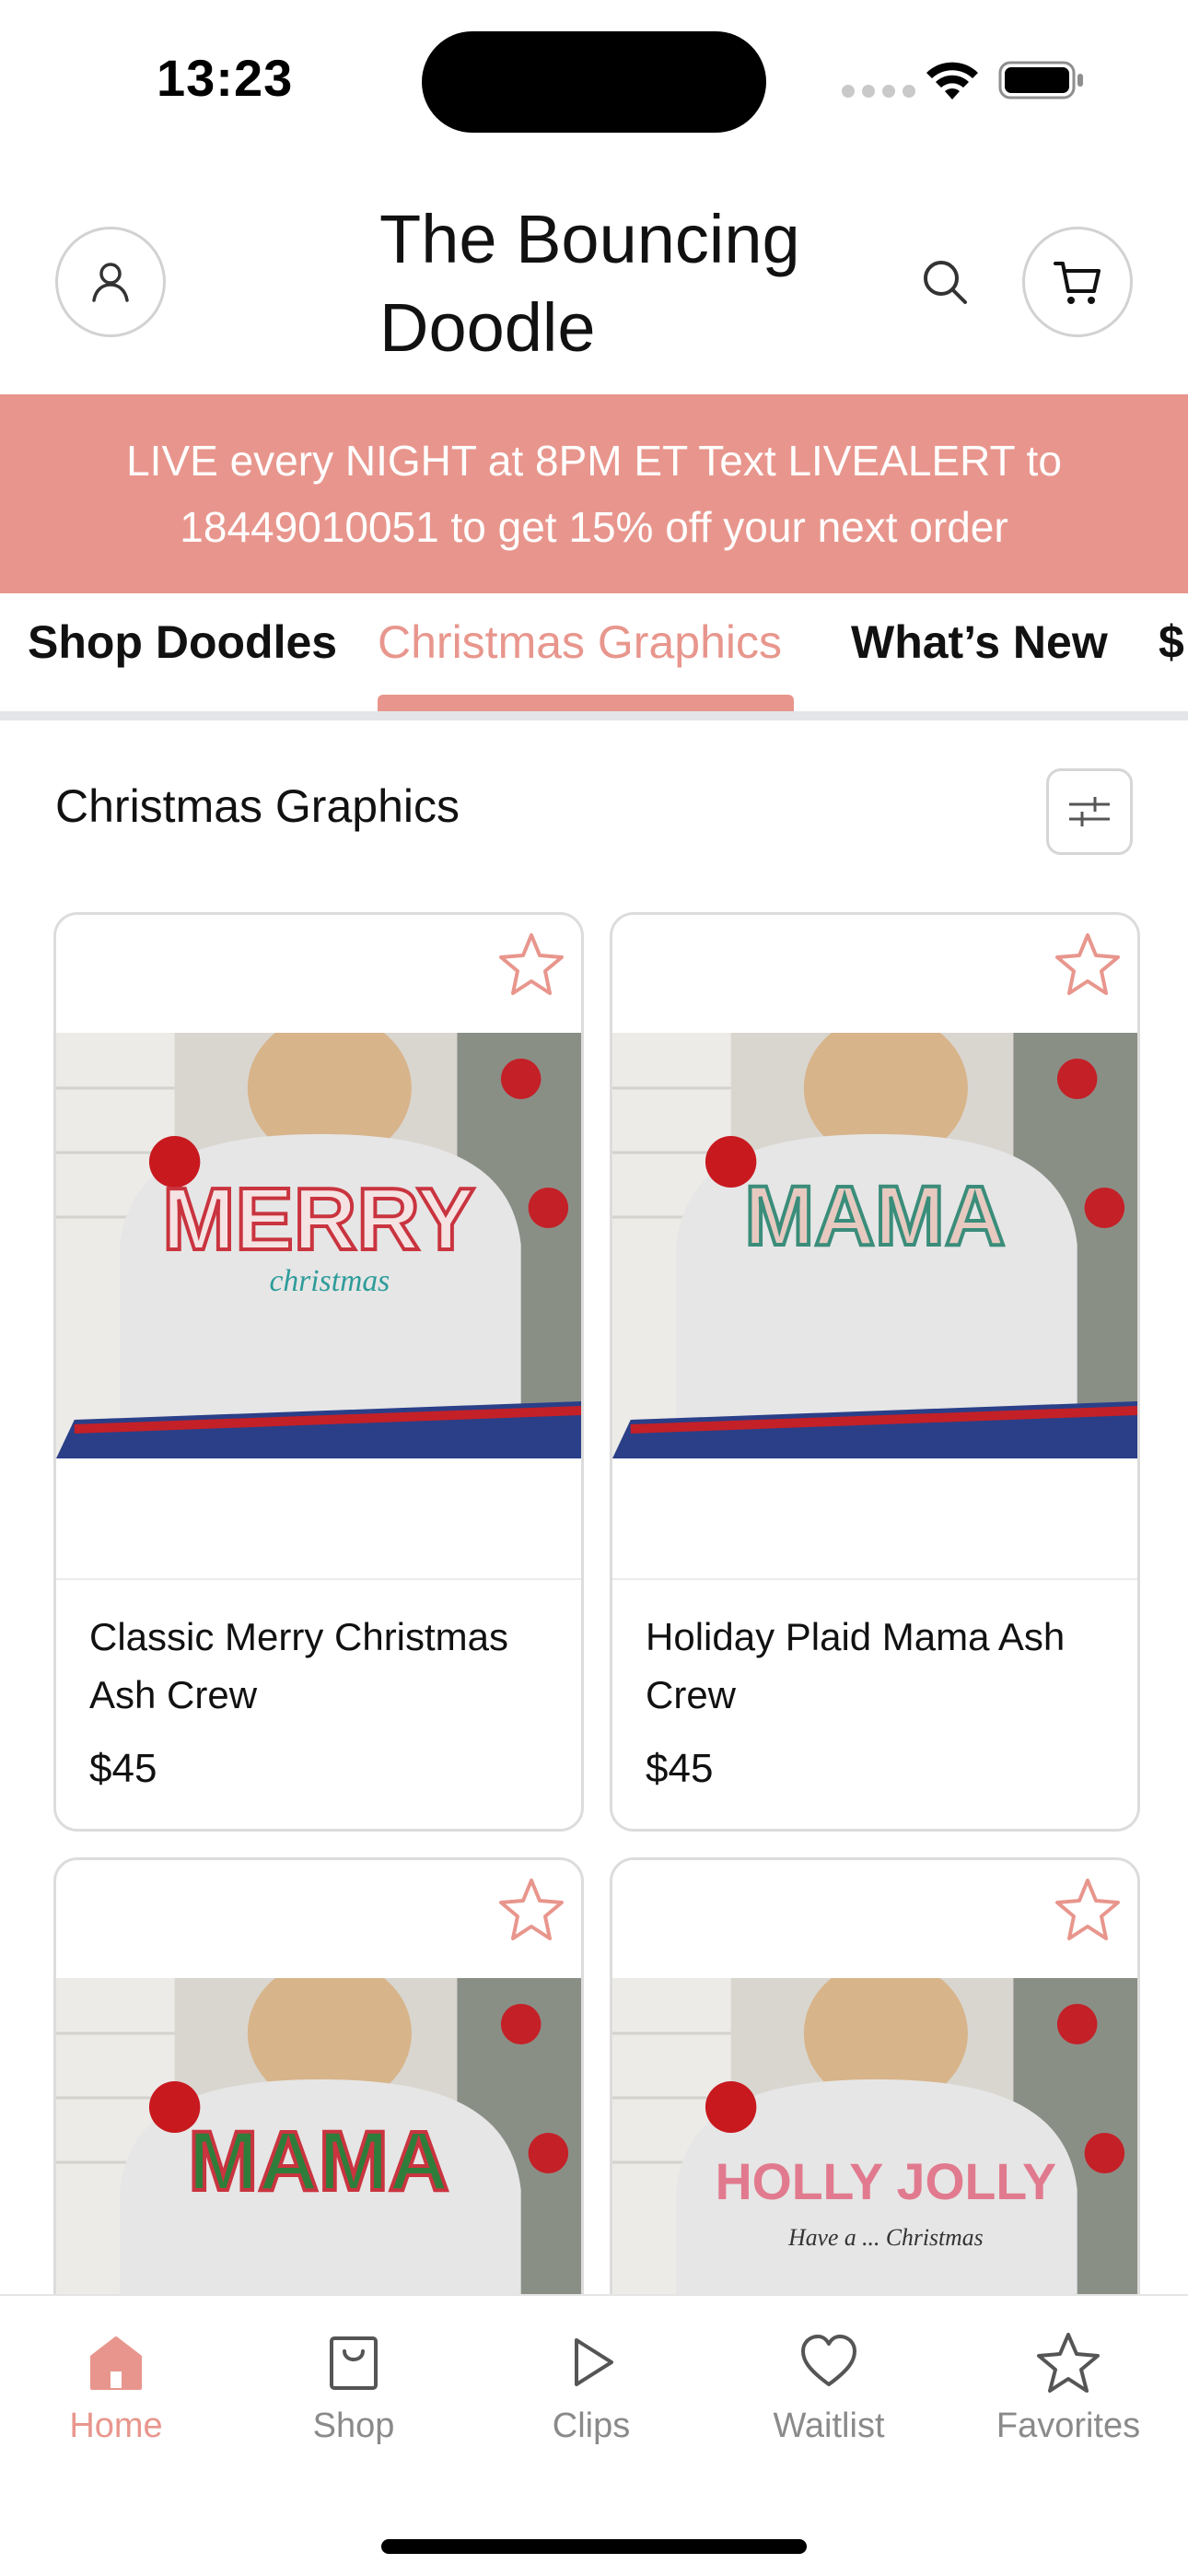 The height and width of the screenshot is (2576, 1188). I want to click on product-image: MAMA, so click(874, 1247).